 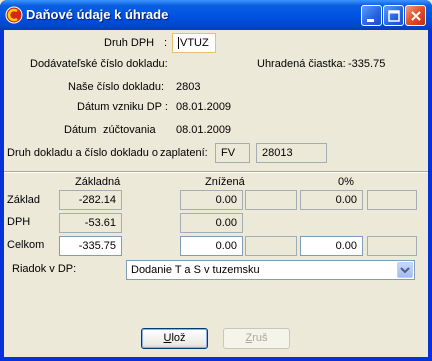 I want to click on celkom-zero-extra-field, so click(x=392, y=246).